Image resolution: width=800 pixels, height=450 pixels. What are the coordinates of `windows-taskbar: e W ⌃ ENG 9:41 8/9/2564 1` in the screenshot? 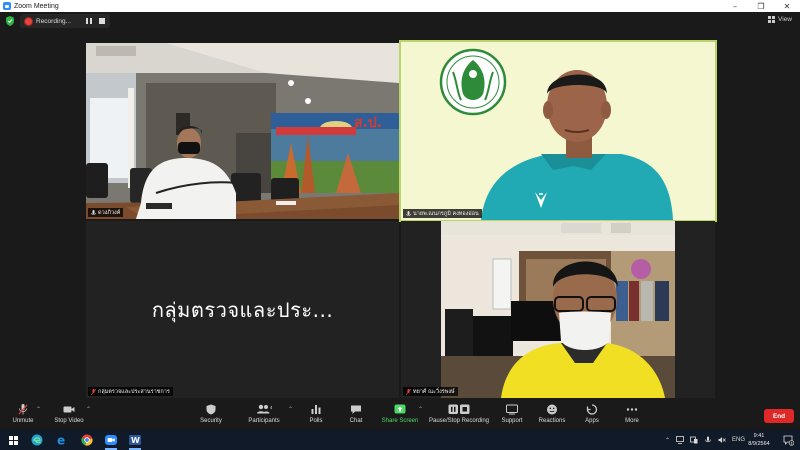 It's located at (400, 440).